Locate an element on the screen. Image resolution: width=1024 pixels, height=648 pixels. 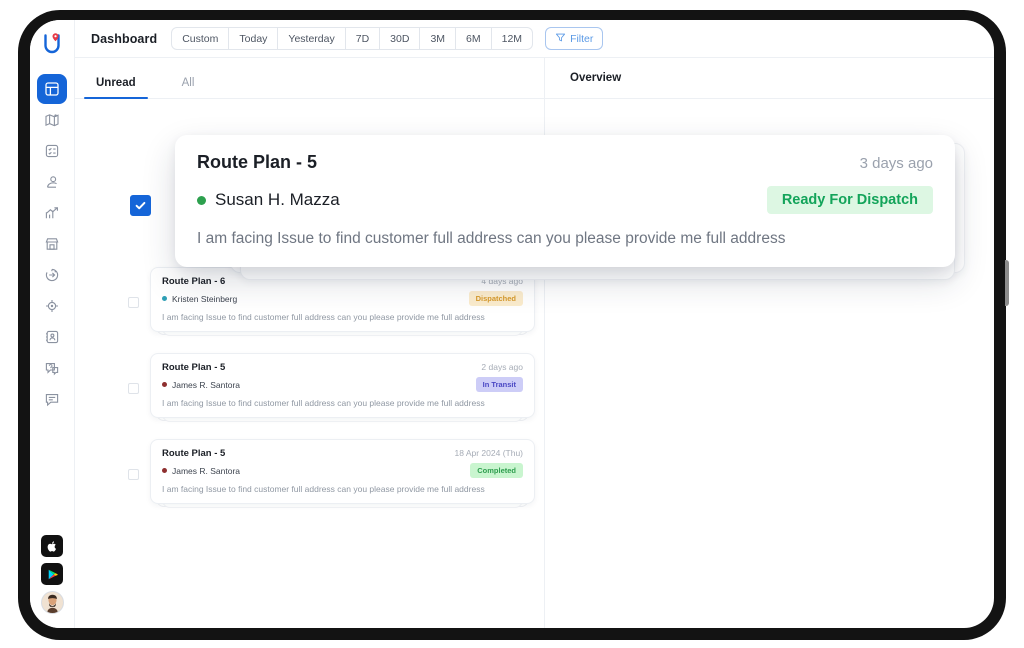
popup-person-name: Susan H. Mazza is located at coordinates (277, 199).